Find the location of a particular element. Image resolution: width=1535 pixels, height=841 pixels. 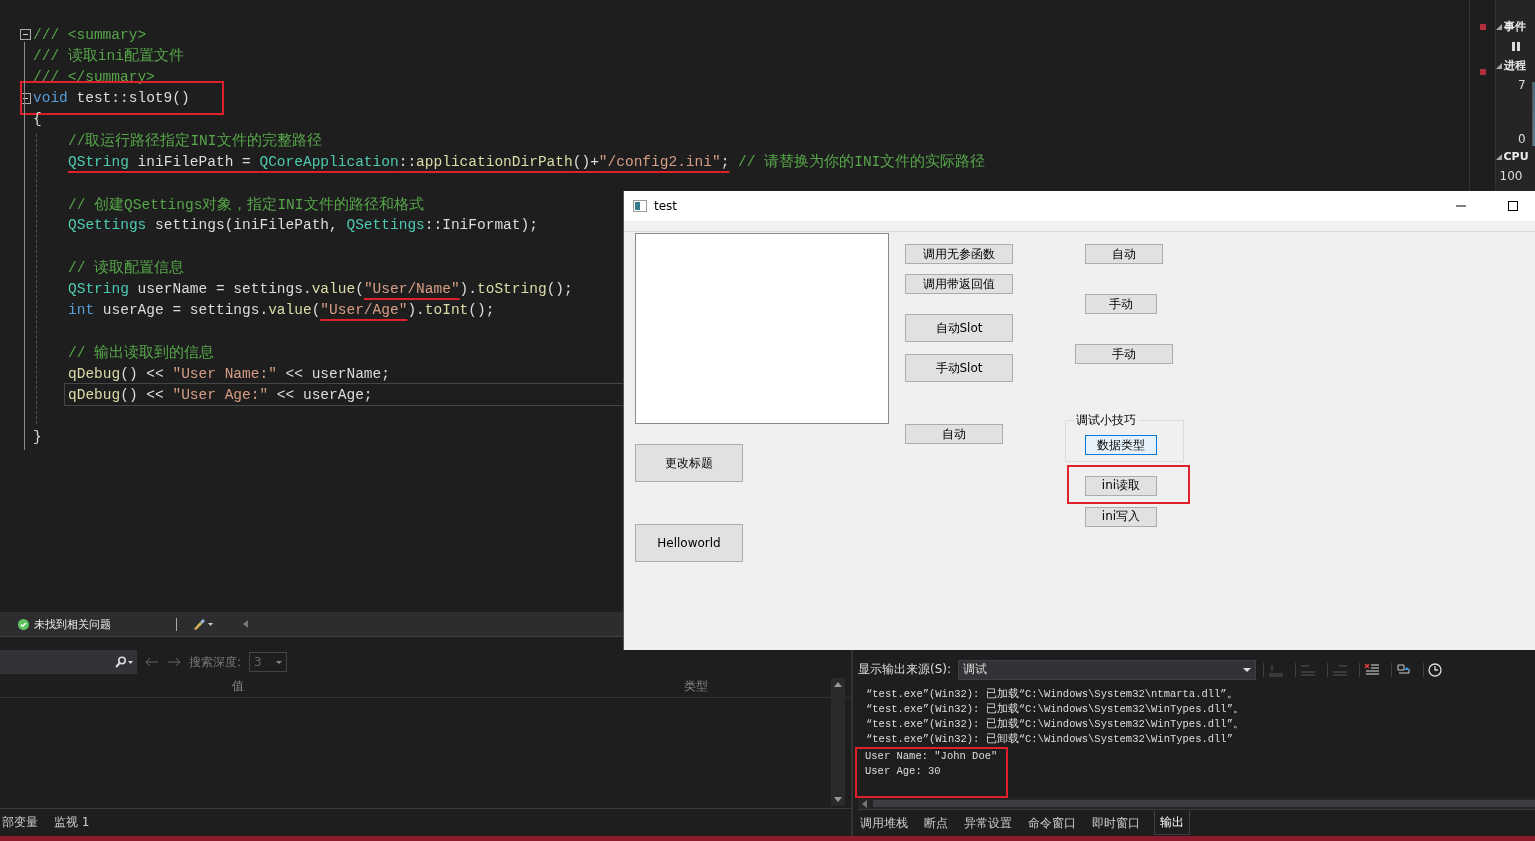

code-token: iniFilePath = is located at coordinates (194, 161).